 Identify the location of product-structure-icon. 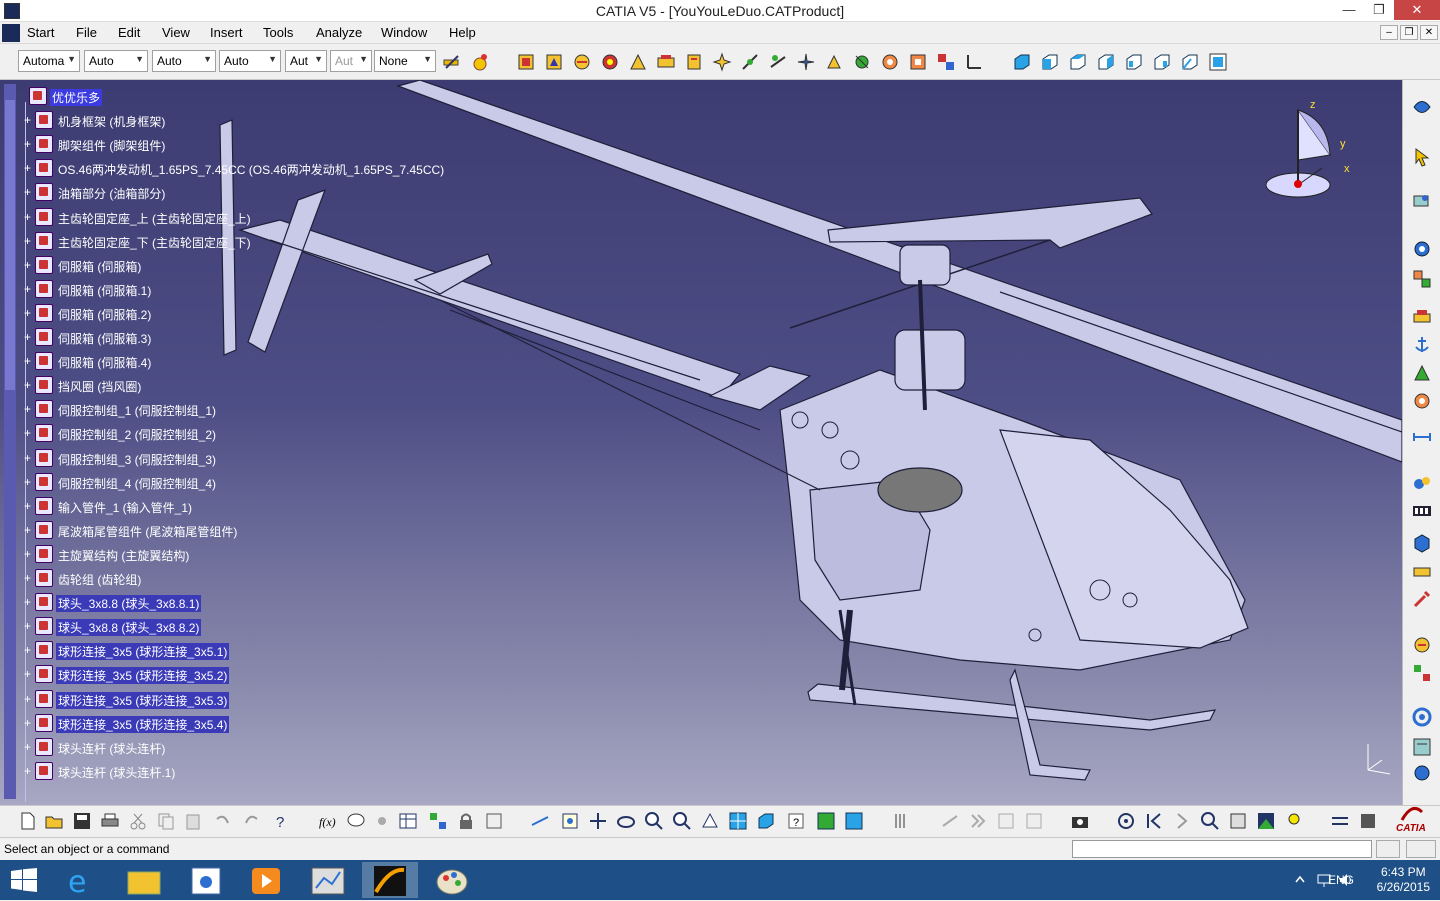
(526, 62).